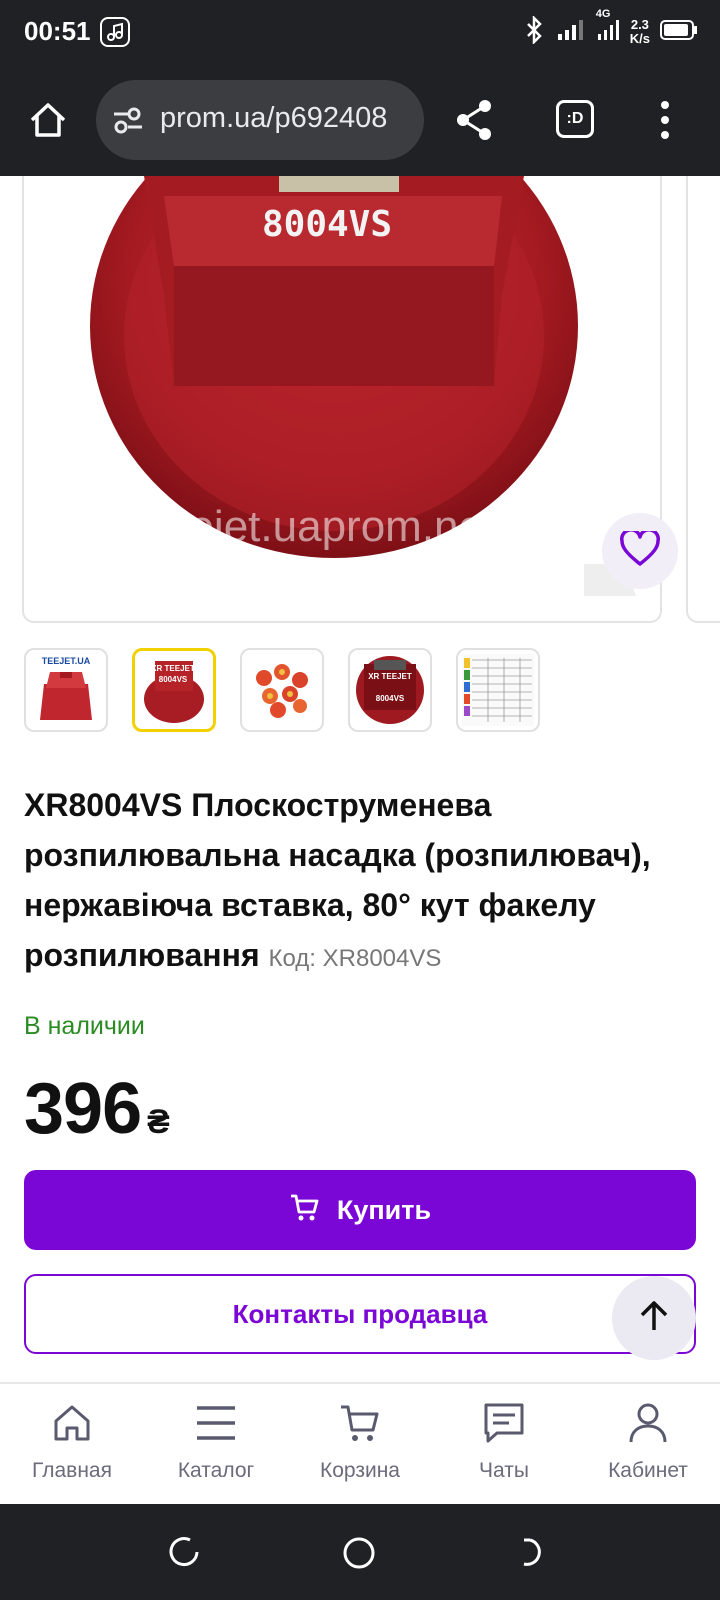  I want to click on nav-account: Кабинет, so click(648, 1444).